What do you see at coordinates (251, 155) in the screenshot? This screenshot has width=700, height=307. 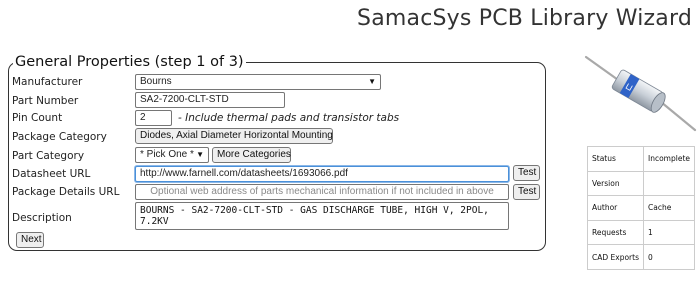 I see `more-categories-button: More Categories` at bounding box center [251, 155].